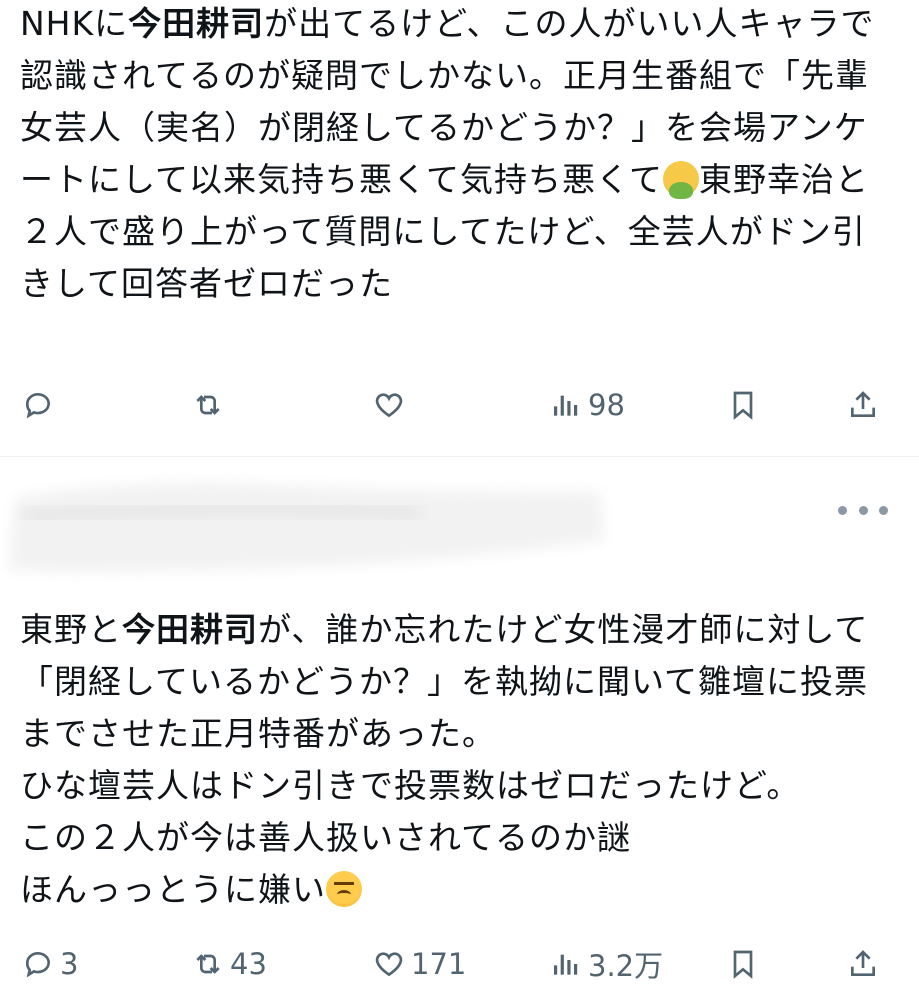 Image resolution: width=919 pixels, height=986 pixels. Describe the element at coordinates (248, 964) in the screenshot. I see `retweet-count: 43` at that location.